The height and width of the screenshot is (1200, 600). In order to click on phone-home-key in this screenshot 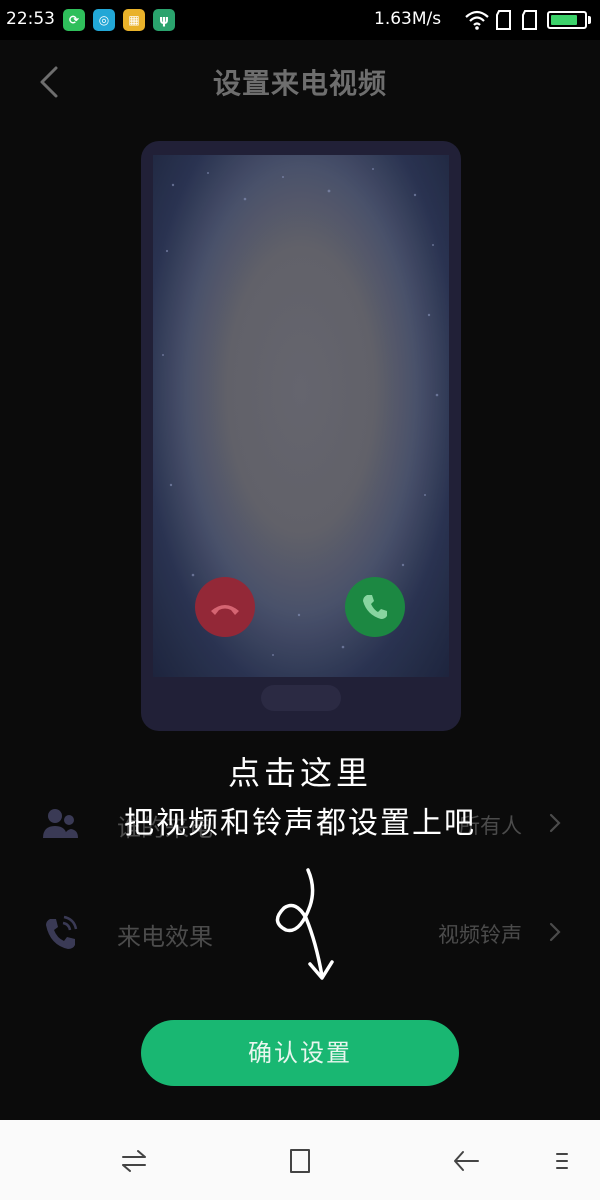, I will do `click(301, 698)`.